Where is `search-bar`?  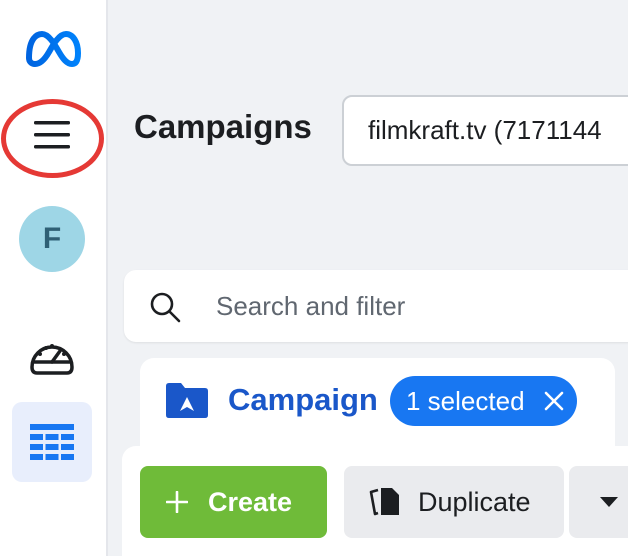 search-bar is located at coordinates (376, 306).